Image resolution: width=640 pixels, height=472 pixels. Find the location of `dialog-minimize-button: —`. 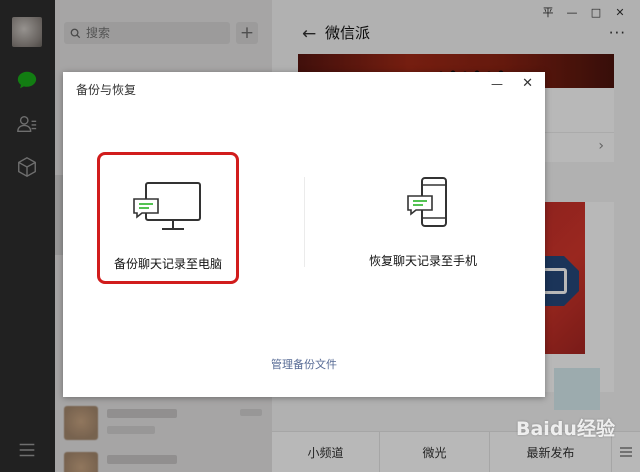

dialog-minimize-button: — is located at coordinates (497, 84).